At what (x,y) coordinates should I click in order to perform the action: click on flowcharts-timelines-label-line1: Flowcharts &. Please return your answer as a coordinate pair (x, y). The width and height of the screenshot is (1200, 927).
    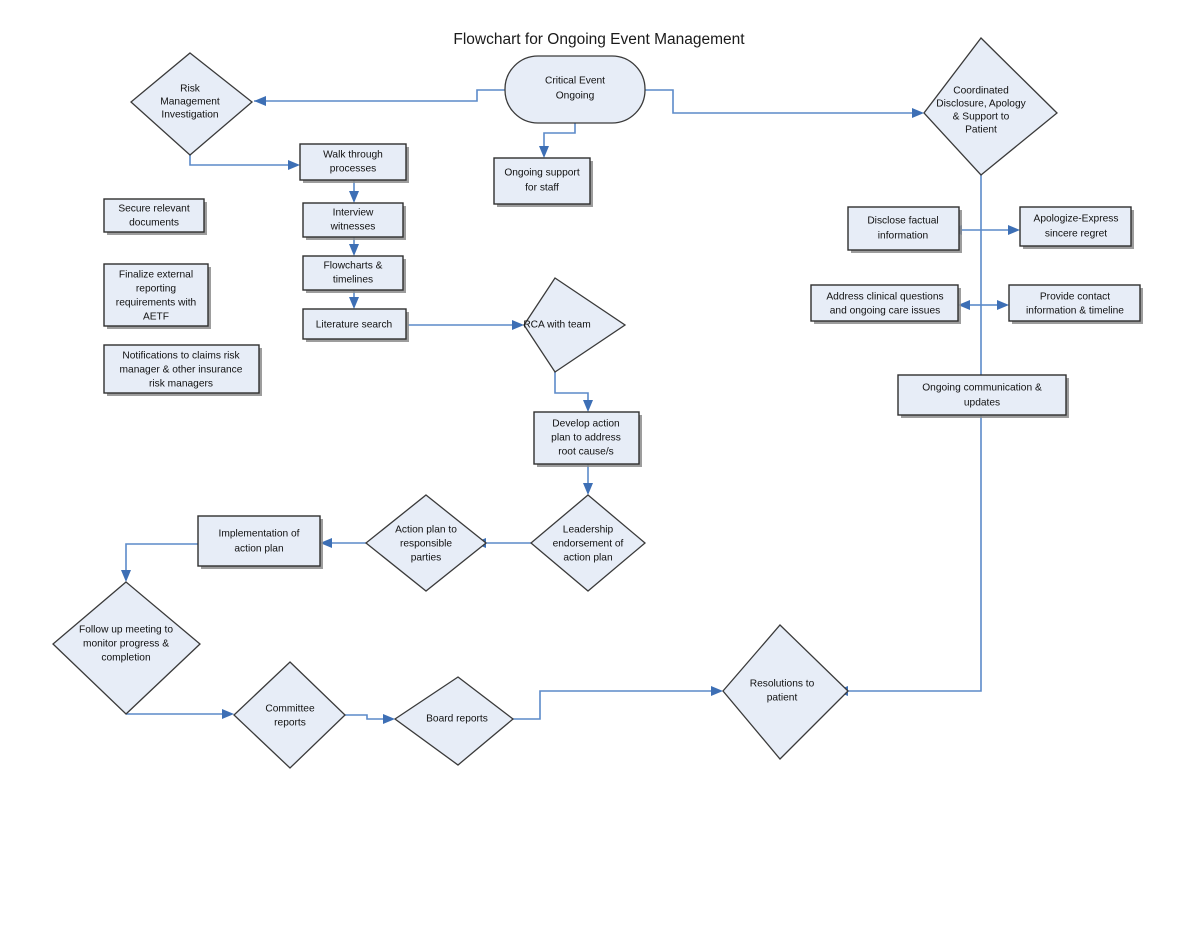
    Looking at the image, I should click on (353, 266).